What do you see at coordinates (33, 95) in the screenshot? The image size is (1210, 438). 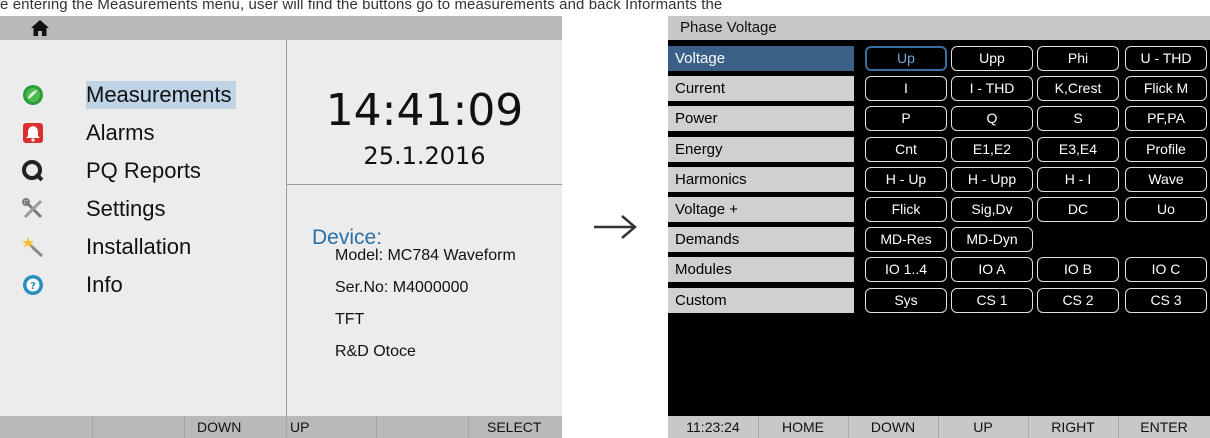 I see `measurements-icon` at bounding box center [33, 95].